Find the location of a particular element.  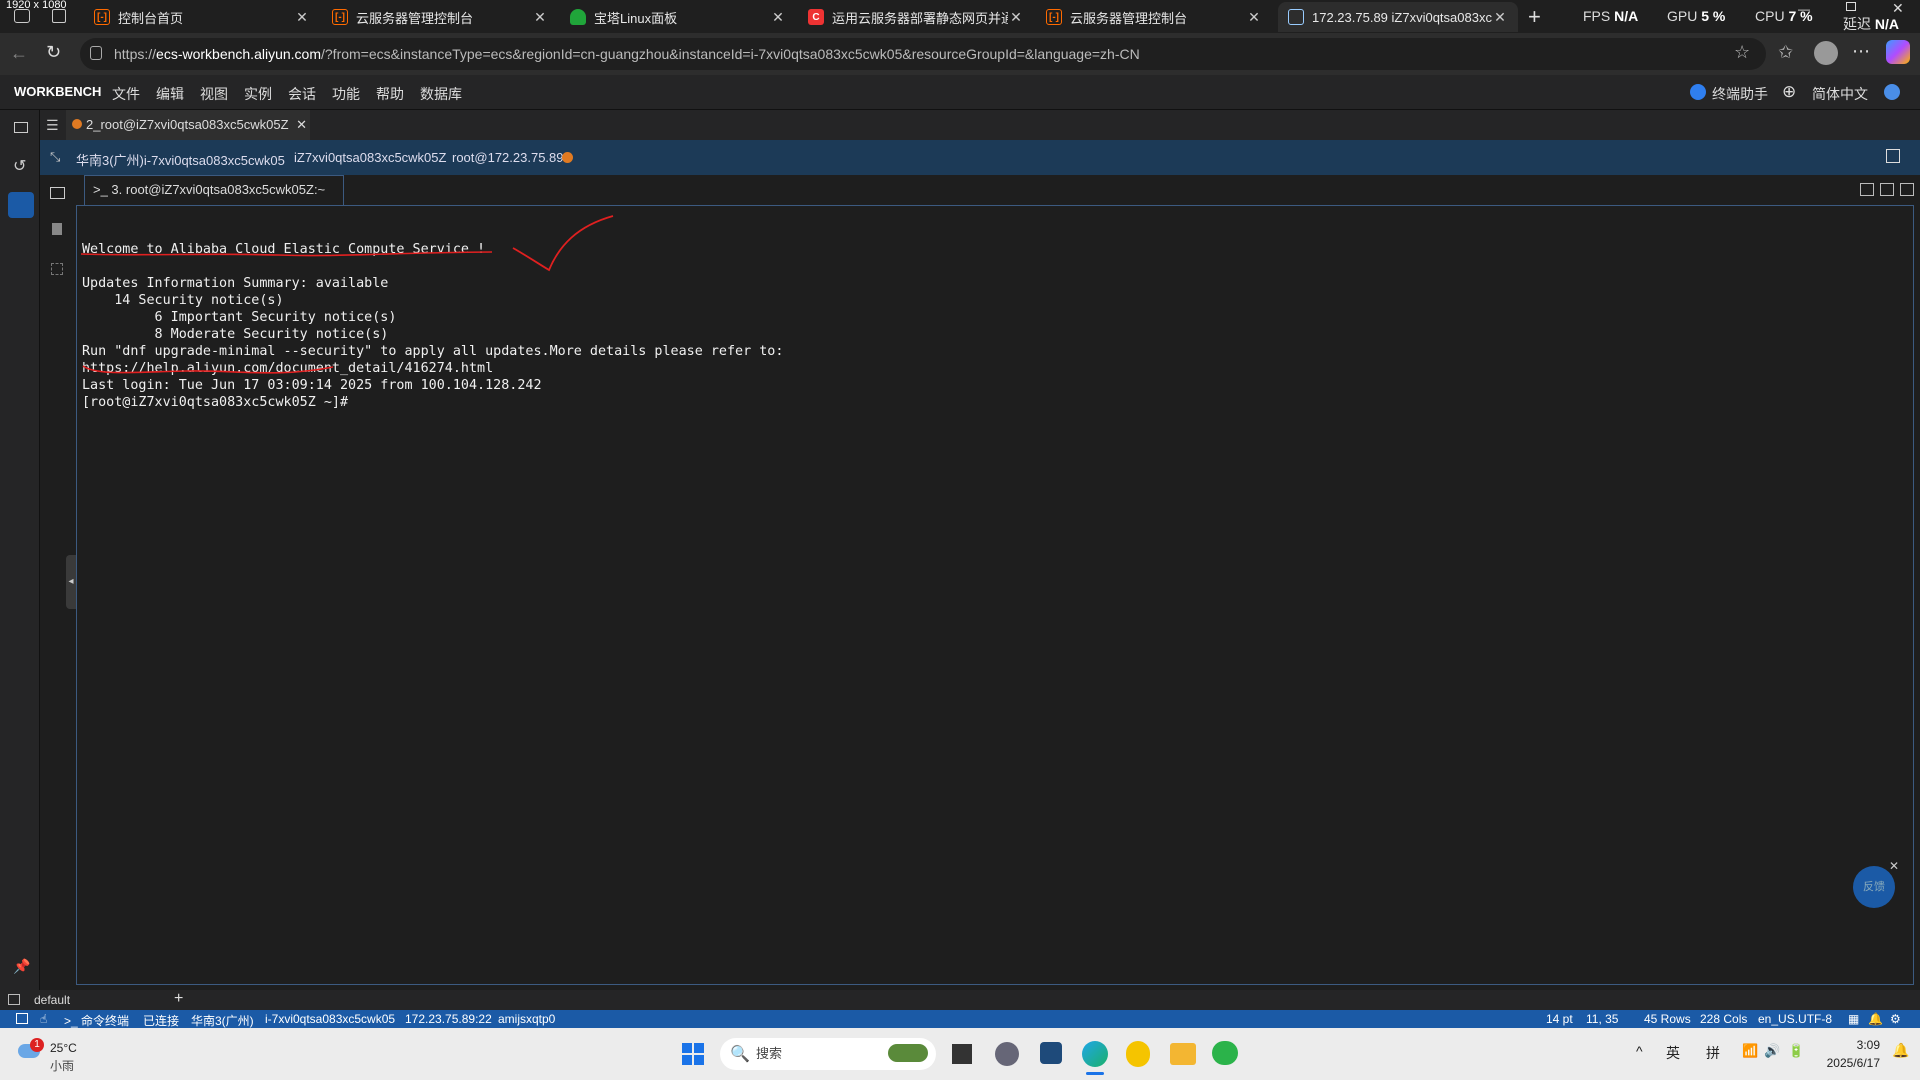

minimize-icon: — is located at coordinates (1804, 9).